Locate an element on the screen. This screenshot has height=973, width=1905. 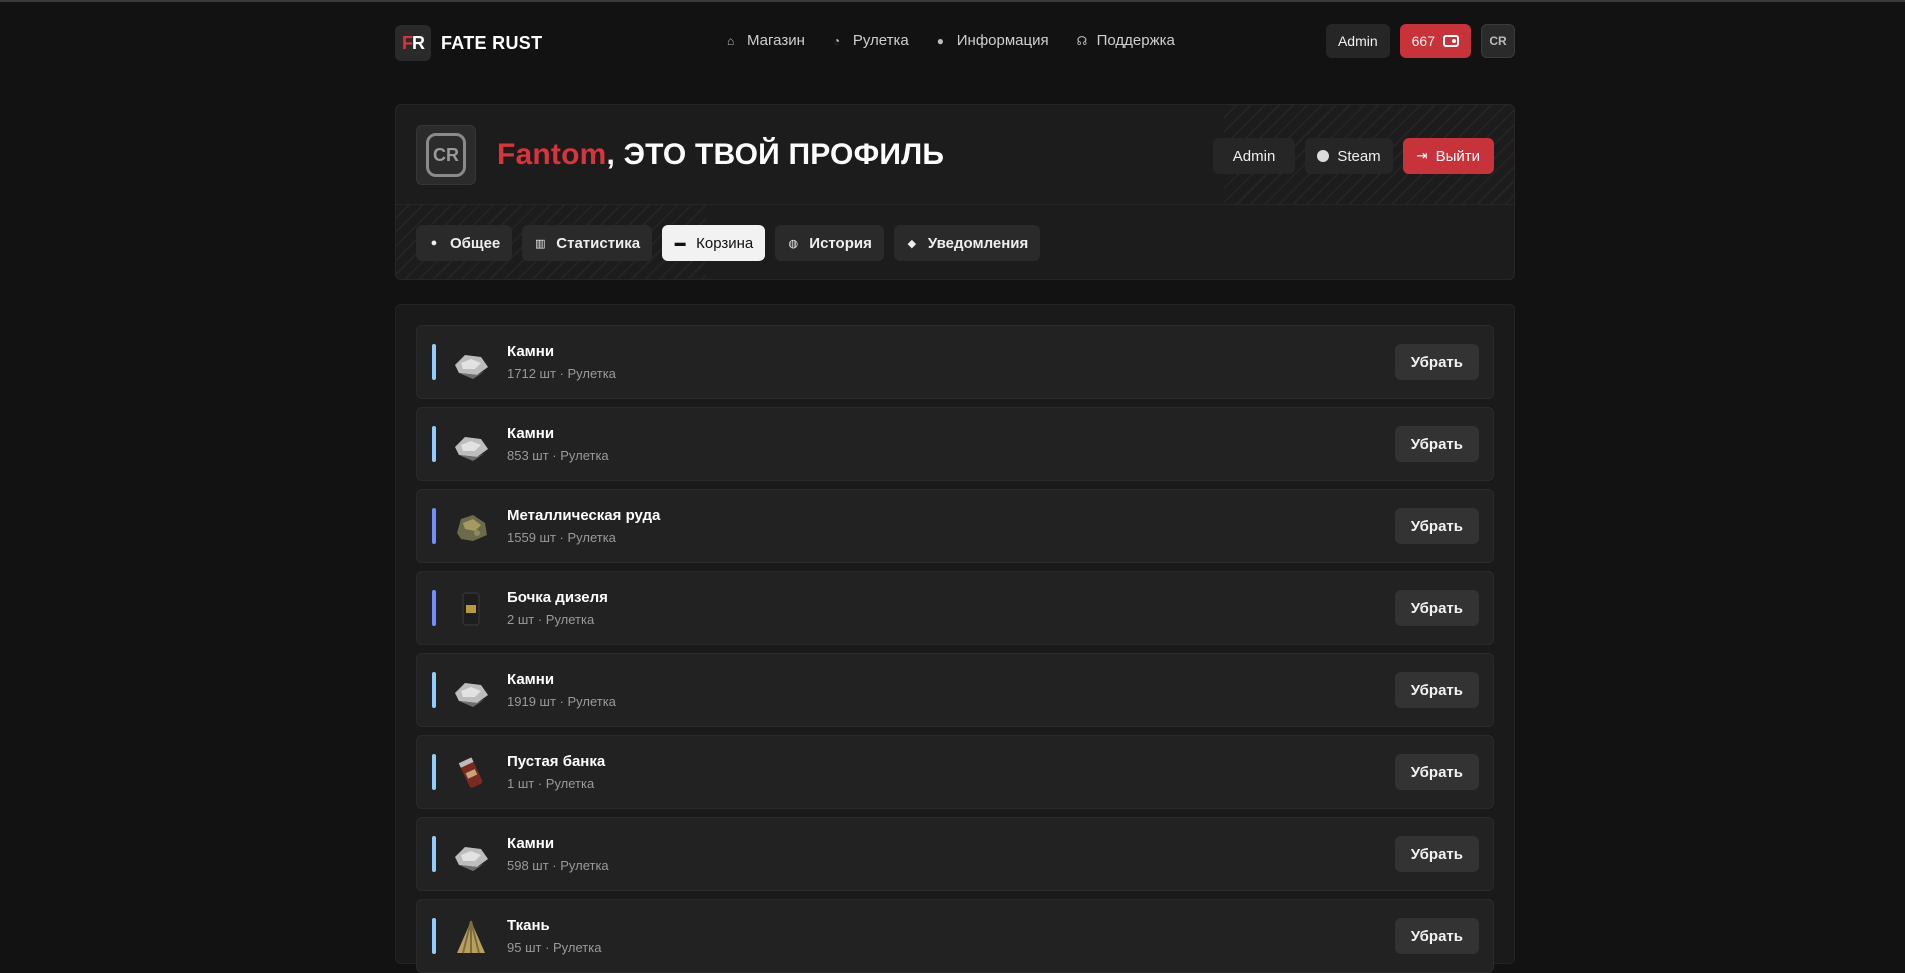
admin-button: Admin is located at coordinates (1357, 41).